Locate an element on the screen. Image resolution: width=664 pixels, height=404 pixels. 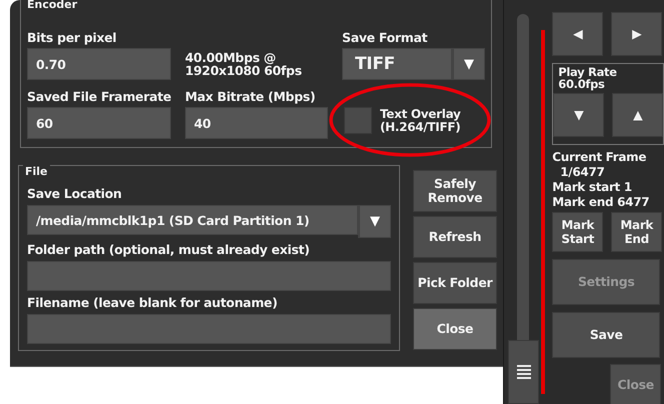
field-label: Max Bitrate (Mbps) is located at coordinates (250, 96).